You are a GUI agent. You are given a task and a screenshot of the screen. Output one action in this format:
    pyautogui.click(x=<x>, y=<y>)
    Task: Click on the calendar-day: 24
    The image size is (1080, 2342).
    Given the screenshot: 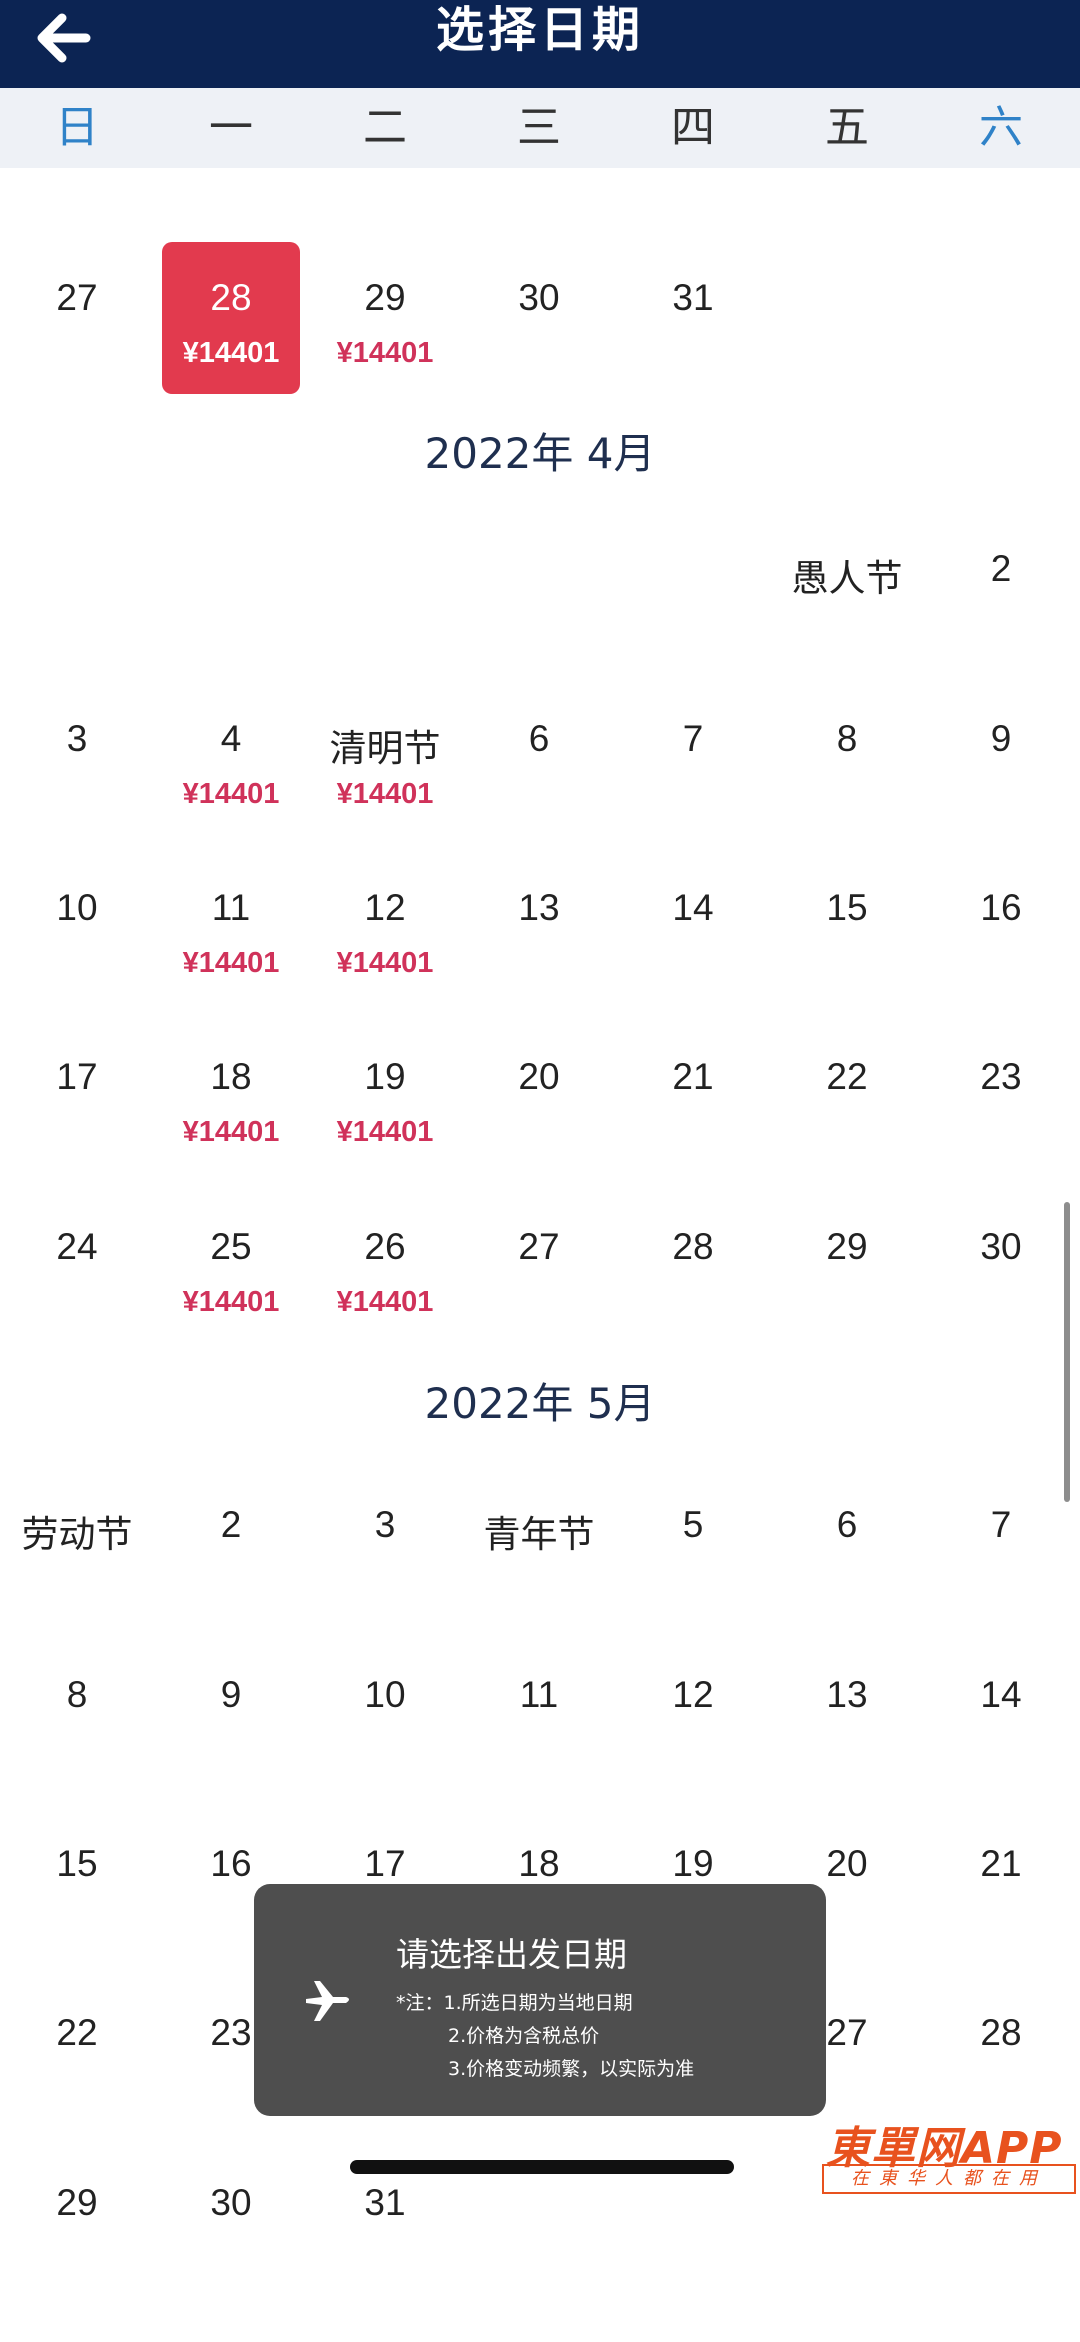 What is the action you would take?
    pyautogui.click(x=77, y=1306)
    